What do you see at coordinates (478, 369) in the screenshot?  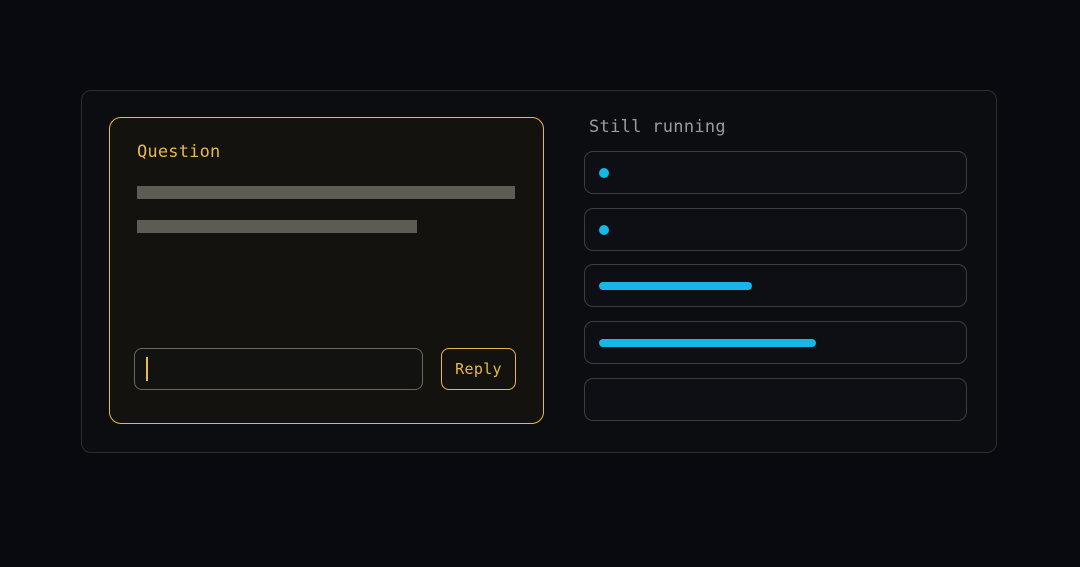 I see `reply-button: Reply` at bounding box center [478, 369].